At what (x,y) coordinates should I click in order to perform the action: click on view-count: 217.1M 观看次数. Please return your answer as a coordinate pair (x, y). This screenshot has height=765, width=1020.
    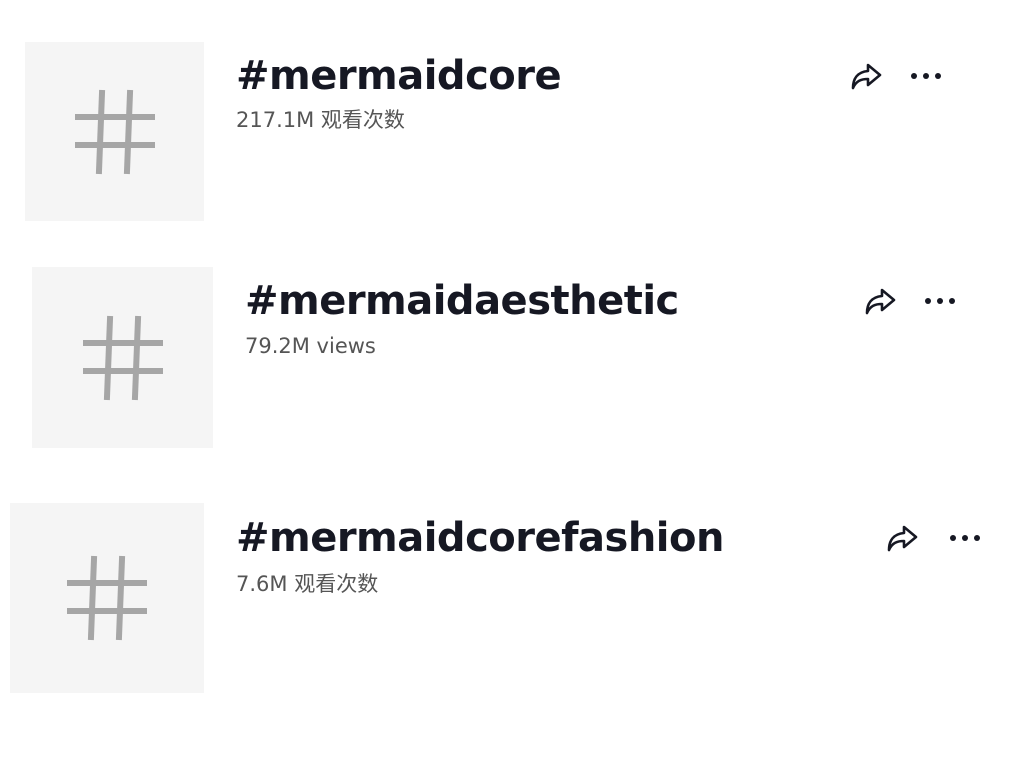
    Looking at the image, I should click on (320, 120).